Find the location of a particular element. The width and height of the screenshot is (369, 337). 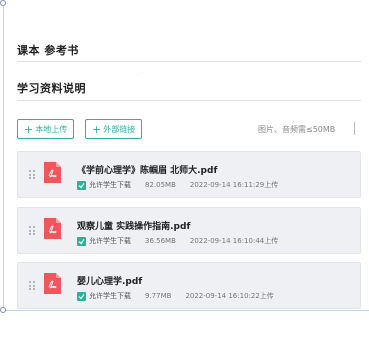

file-name: 婴儿心理学.pdf is located at coordinates (109, 280).